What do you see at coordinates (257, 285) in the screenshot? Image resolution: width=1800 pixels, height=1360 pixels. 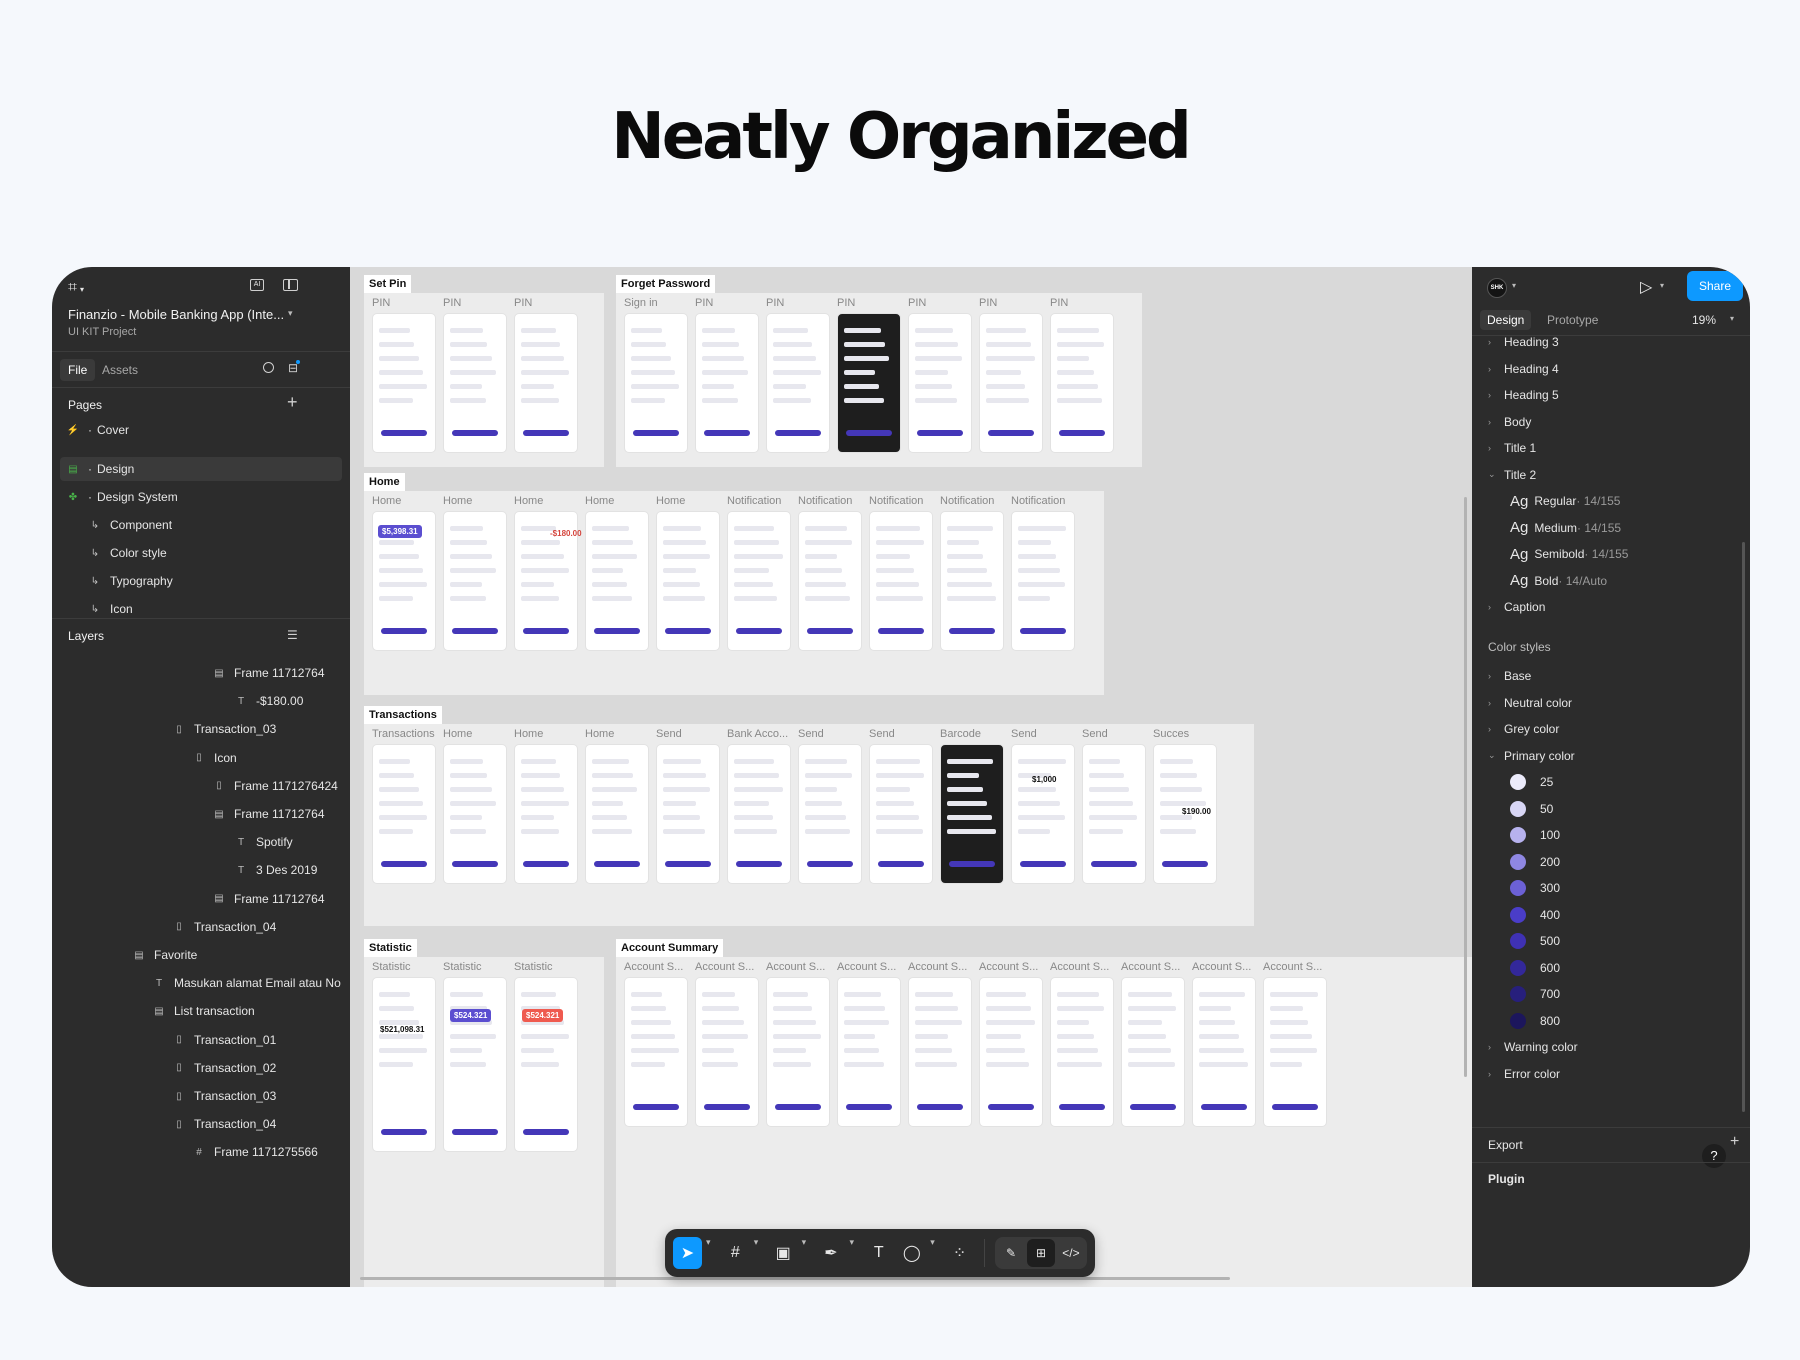 I see `ai-icon: AI` at bounding box center [257, 285].